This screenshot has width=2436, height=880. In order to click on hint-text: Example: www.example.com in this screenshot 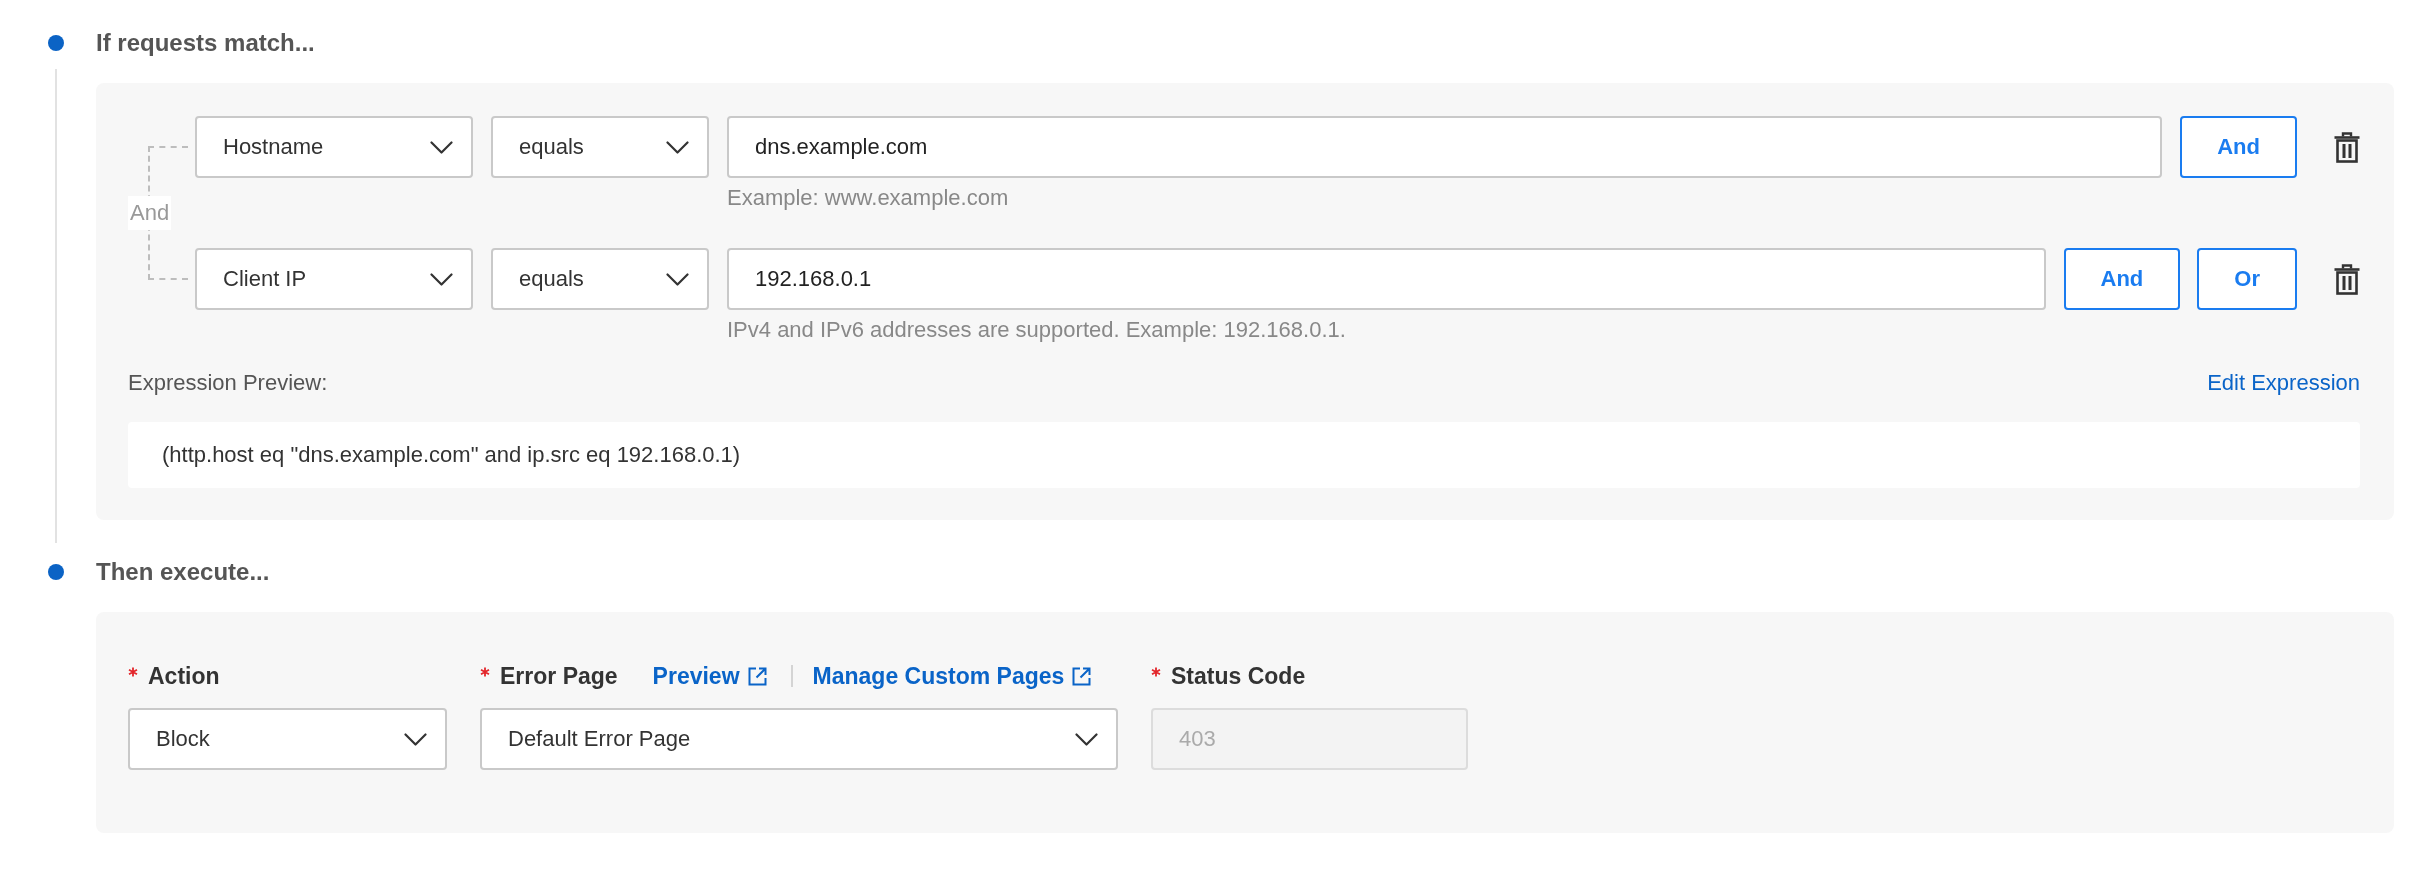, I will do `click(868, 198)`.